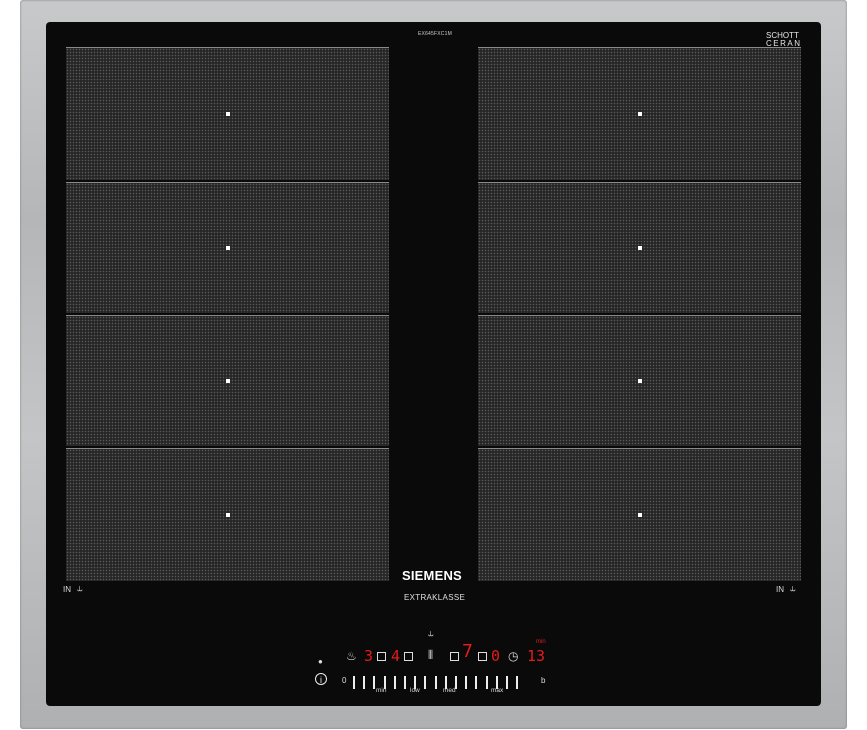  I want to click on timer-display: 13, so click(536, 656).